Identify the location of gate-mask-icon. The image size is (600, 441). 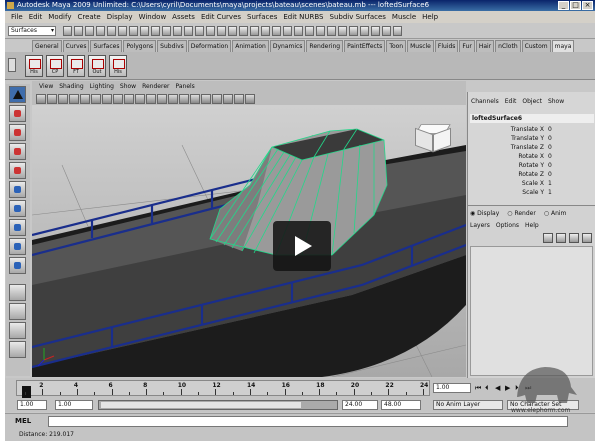
(107, 98).